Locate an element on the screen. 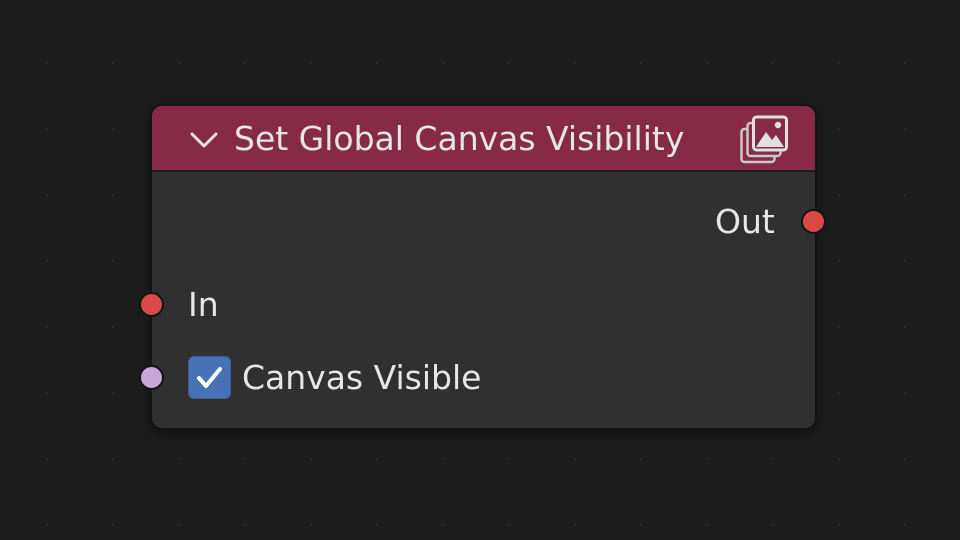  output-label-out: Out is located at coordinates (745, 221).